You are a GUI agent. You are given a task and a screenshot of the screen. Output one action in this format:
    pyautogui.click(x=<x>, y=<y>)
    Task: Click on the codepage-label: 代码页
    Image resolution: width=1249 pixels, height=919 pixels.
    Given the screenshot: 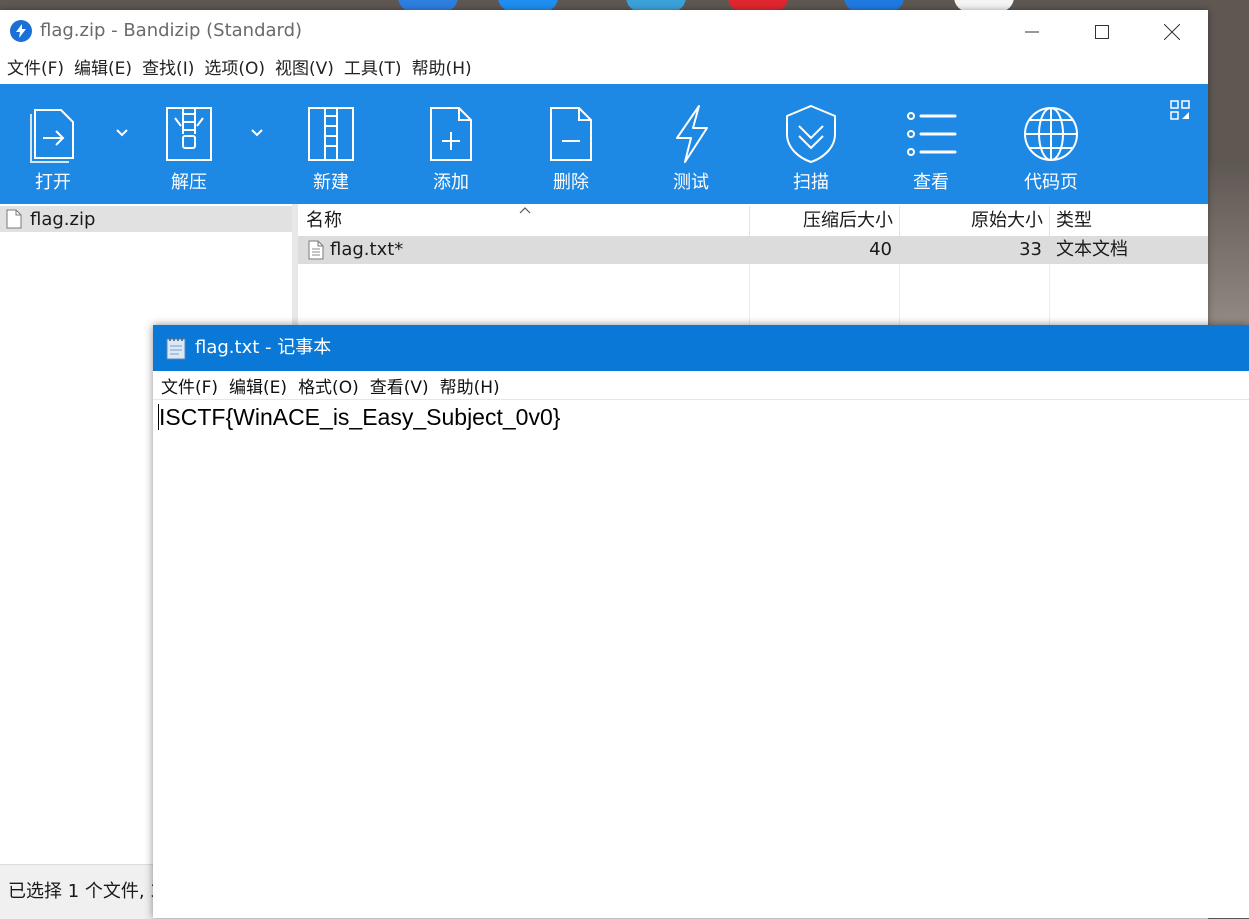 What is the action you would take?
    pyautogui.click(x=1051, y=182)
    